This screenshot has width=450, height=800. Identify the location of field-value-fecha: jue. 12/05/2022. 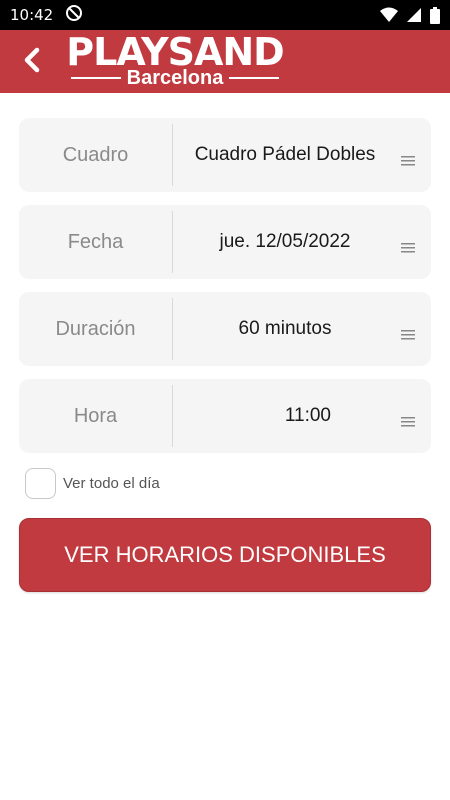
(285, 241).